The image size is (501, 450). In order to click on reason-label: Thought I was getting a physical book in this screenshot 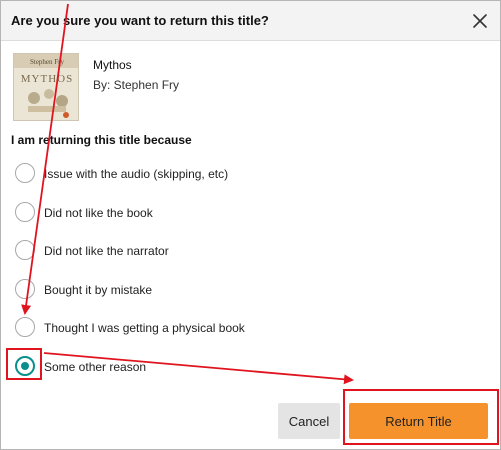, I will do `click(144, 328)`.